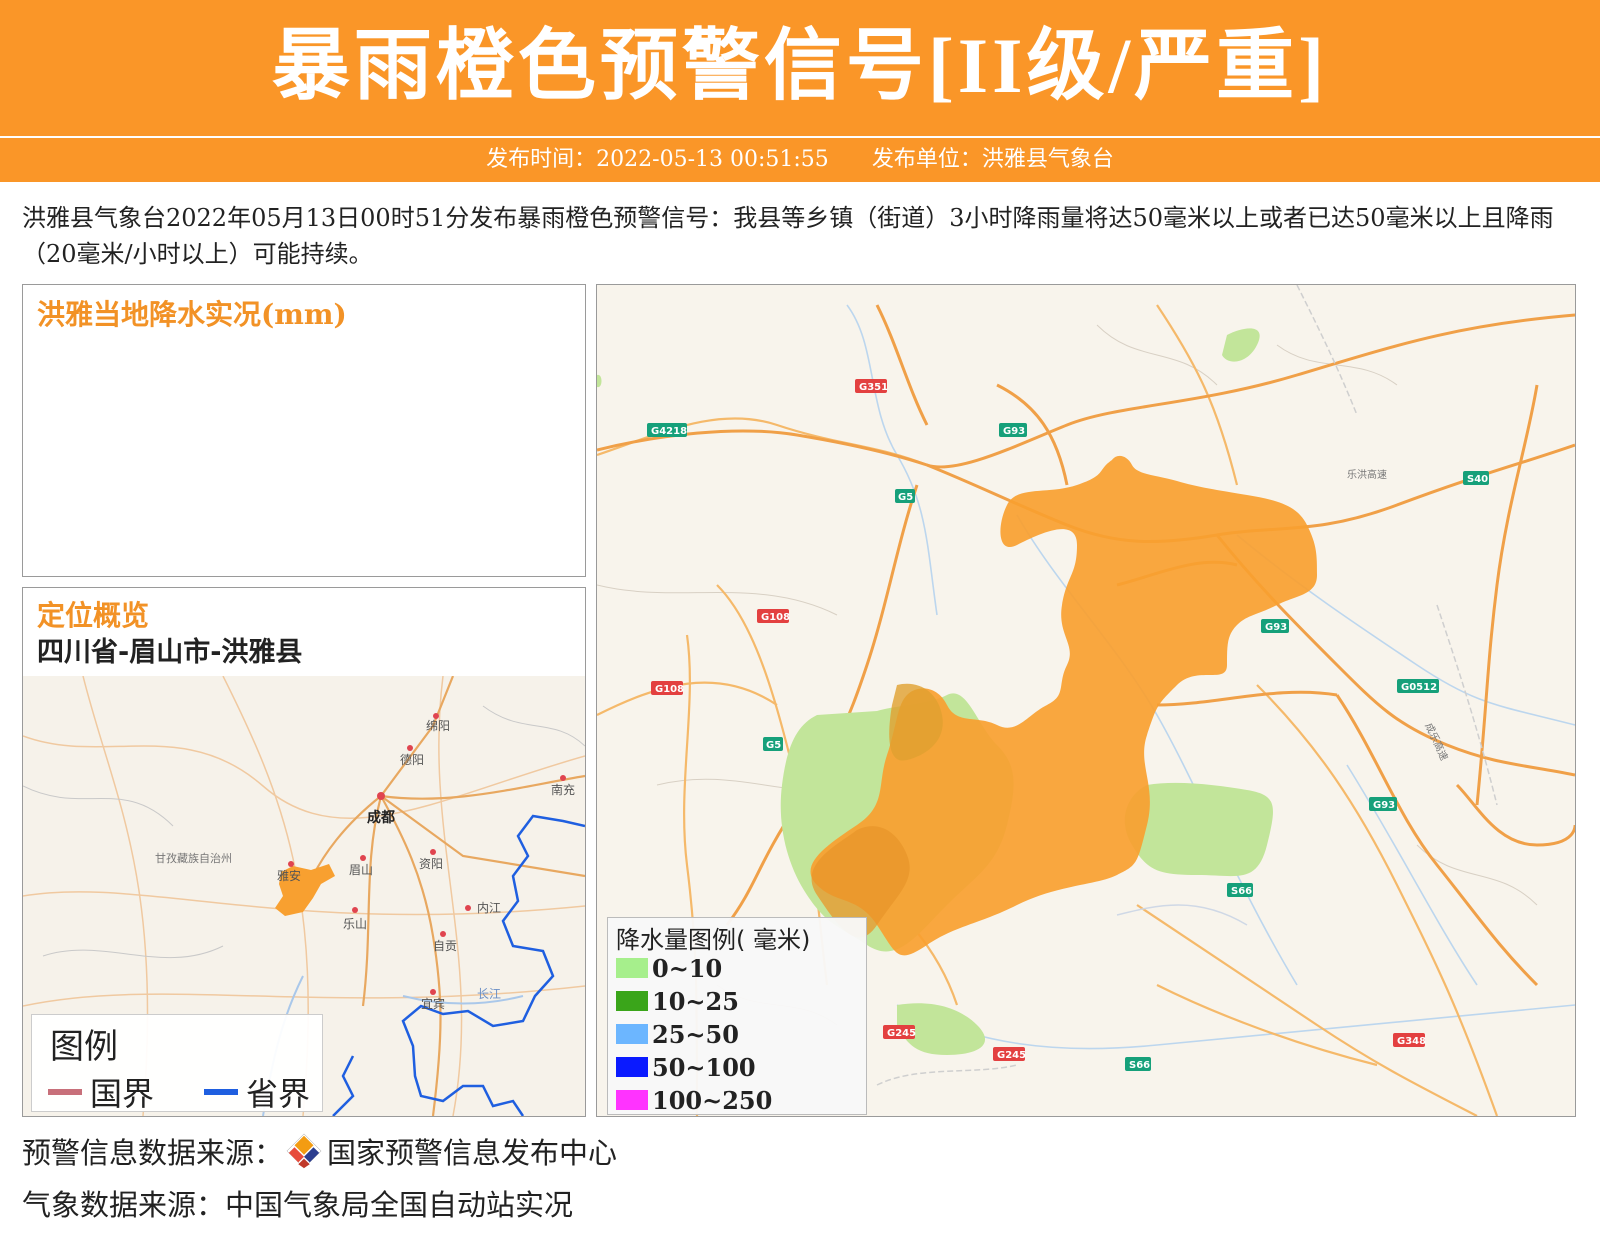 This screenshot has height=1256, width=1600. I want to click on road-sign-g93-east: G93, so click(1383, 804).